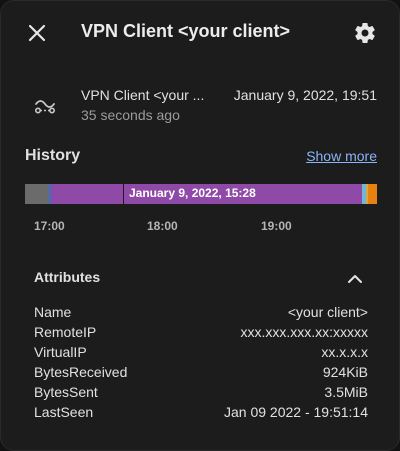 The height and width of the screenshot is (451, 400). Describe the element at coordinates (201, 374) in the screenshot. I see `attribute-row: BytesReceived 924KiB` at that location.